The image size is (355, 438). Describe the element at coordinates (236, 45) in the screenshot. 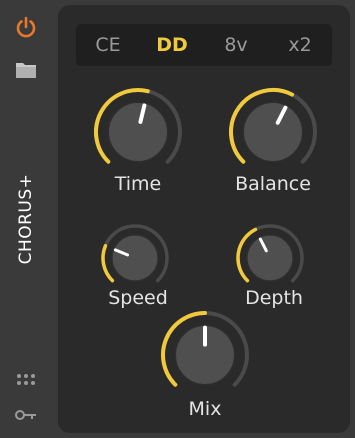

I see `mode-tab-8v: 8v` at that location.